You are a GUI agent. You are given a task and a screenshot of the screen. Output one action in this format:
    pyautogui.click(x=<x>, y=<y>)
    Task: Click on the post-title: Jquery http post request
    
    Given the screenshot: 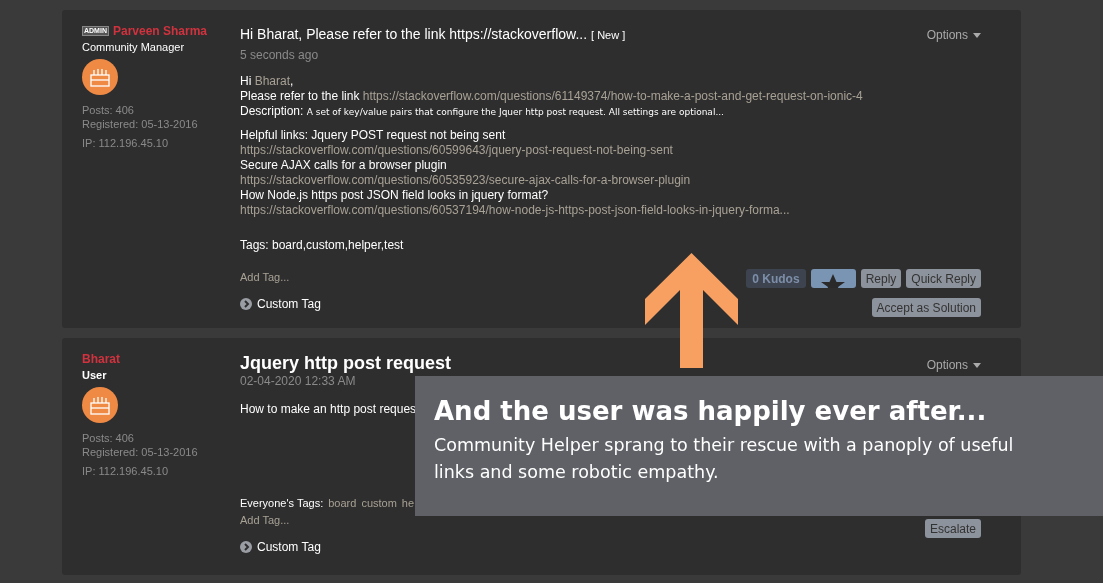 What is the action you would take?
    pyautogui.click(x=346, y=363)
    